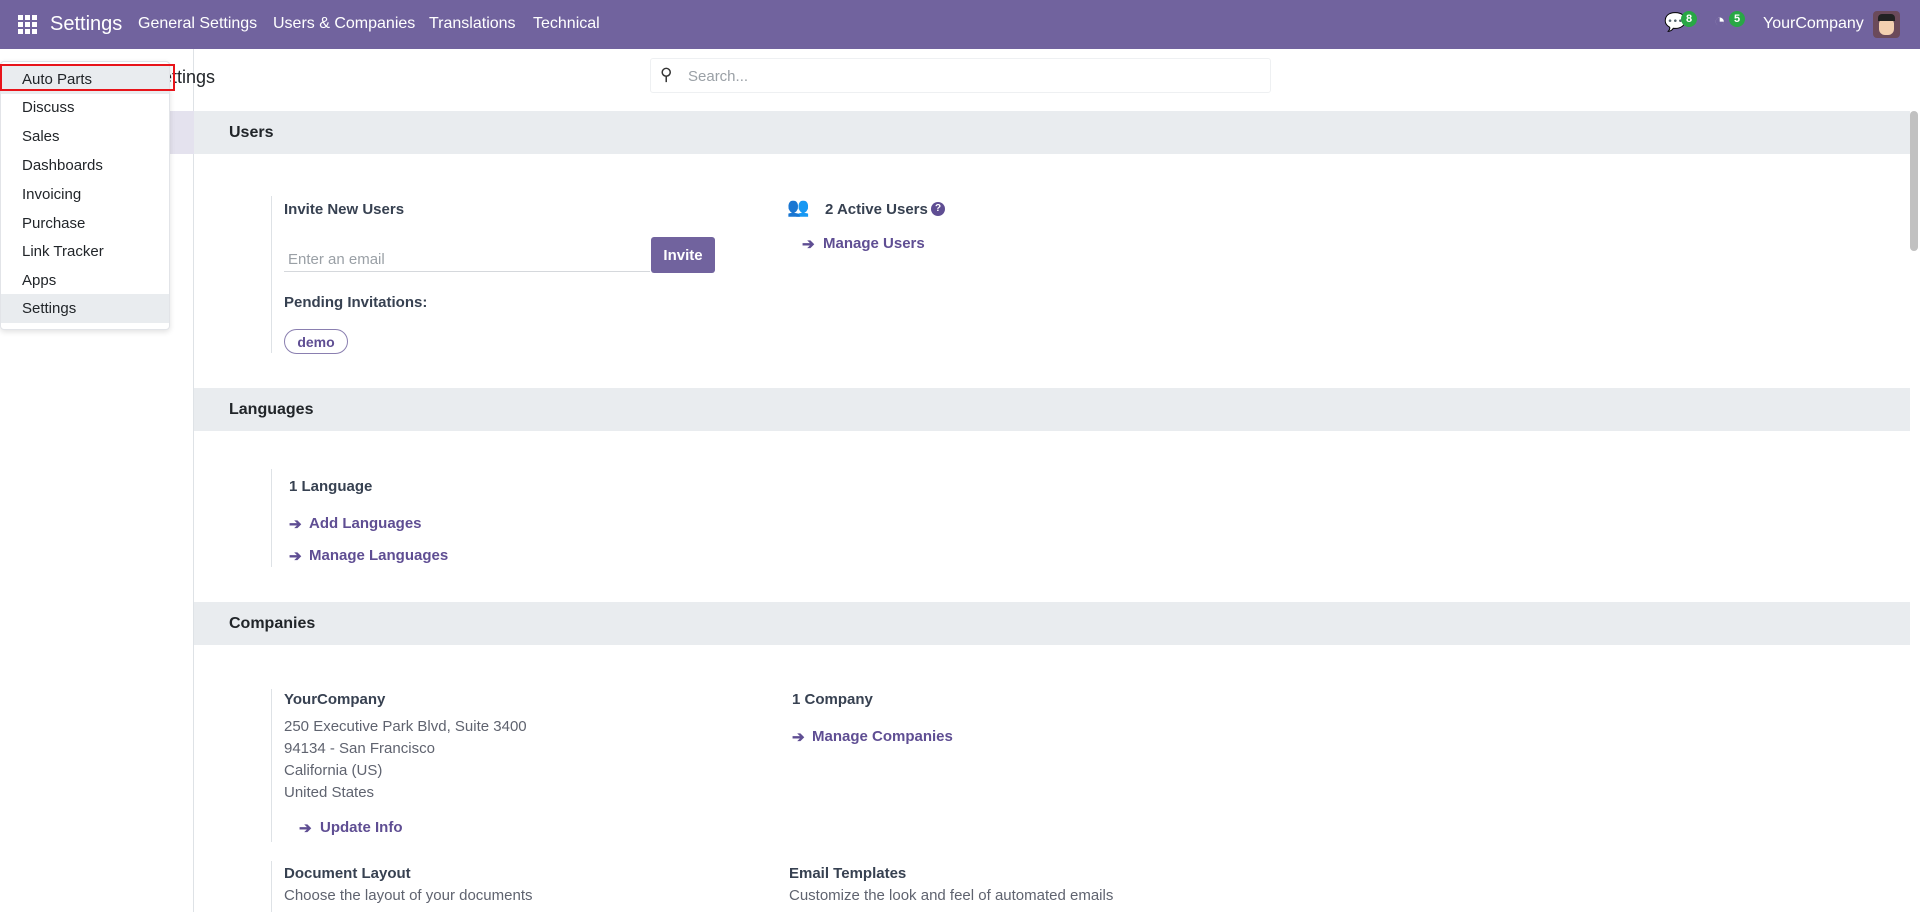 This screenshot has height=912, width=1920. Describe the element at coordinates (1886, 24) in the screenshot. I see `user-avatar` at that location.